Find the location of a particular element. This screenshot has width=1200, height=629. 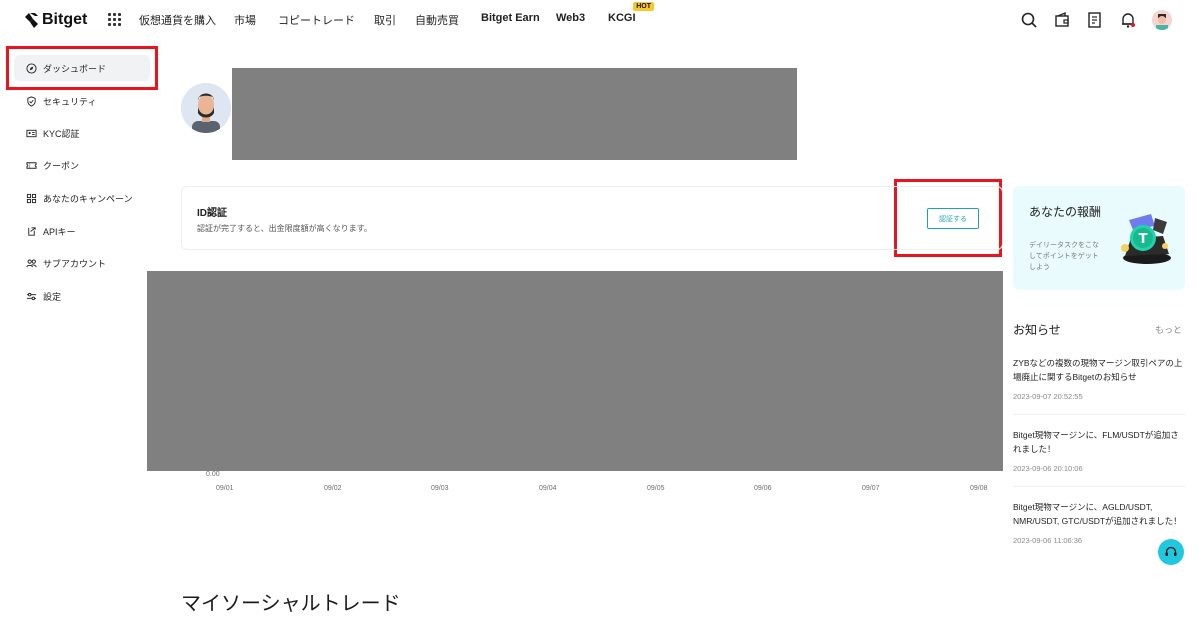

ticket-icon is located at coordinates (31, 165).